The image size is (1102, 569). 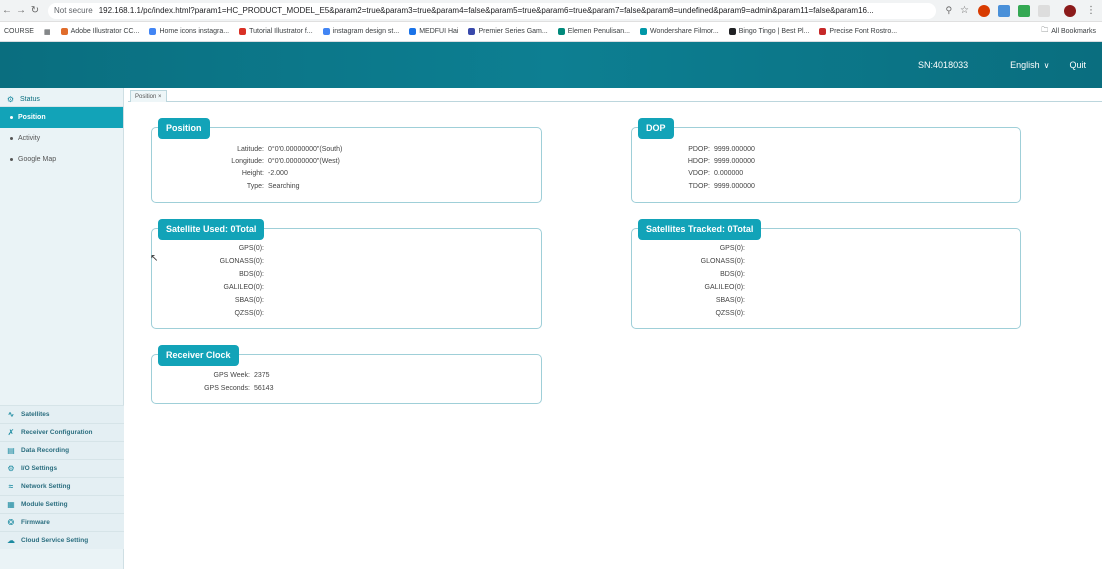 What do you see at coordinates (1046, 65) in the screenshot?
I see `chevron-down-icon: ∨` at bounding box center [1046, 65].